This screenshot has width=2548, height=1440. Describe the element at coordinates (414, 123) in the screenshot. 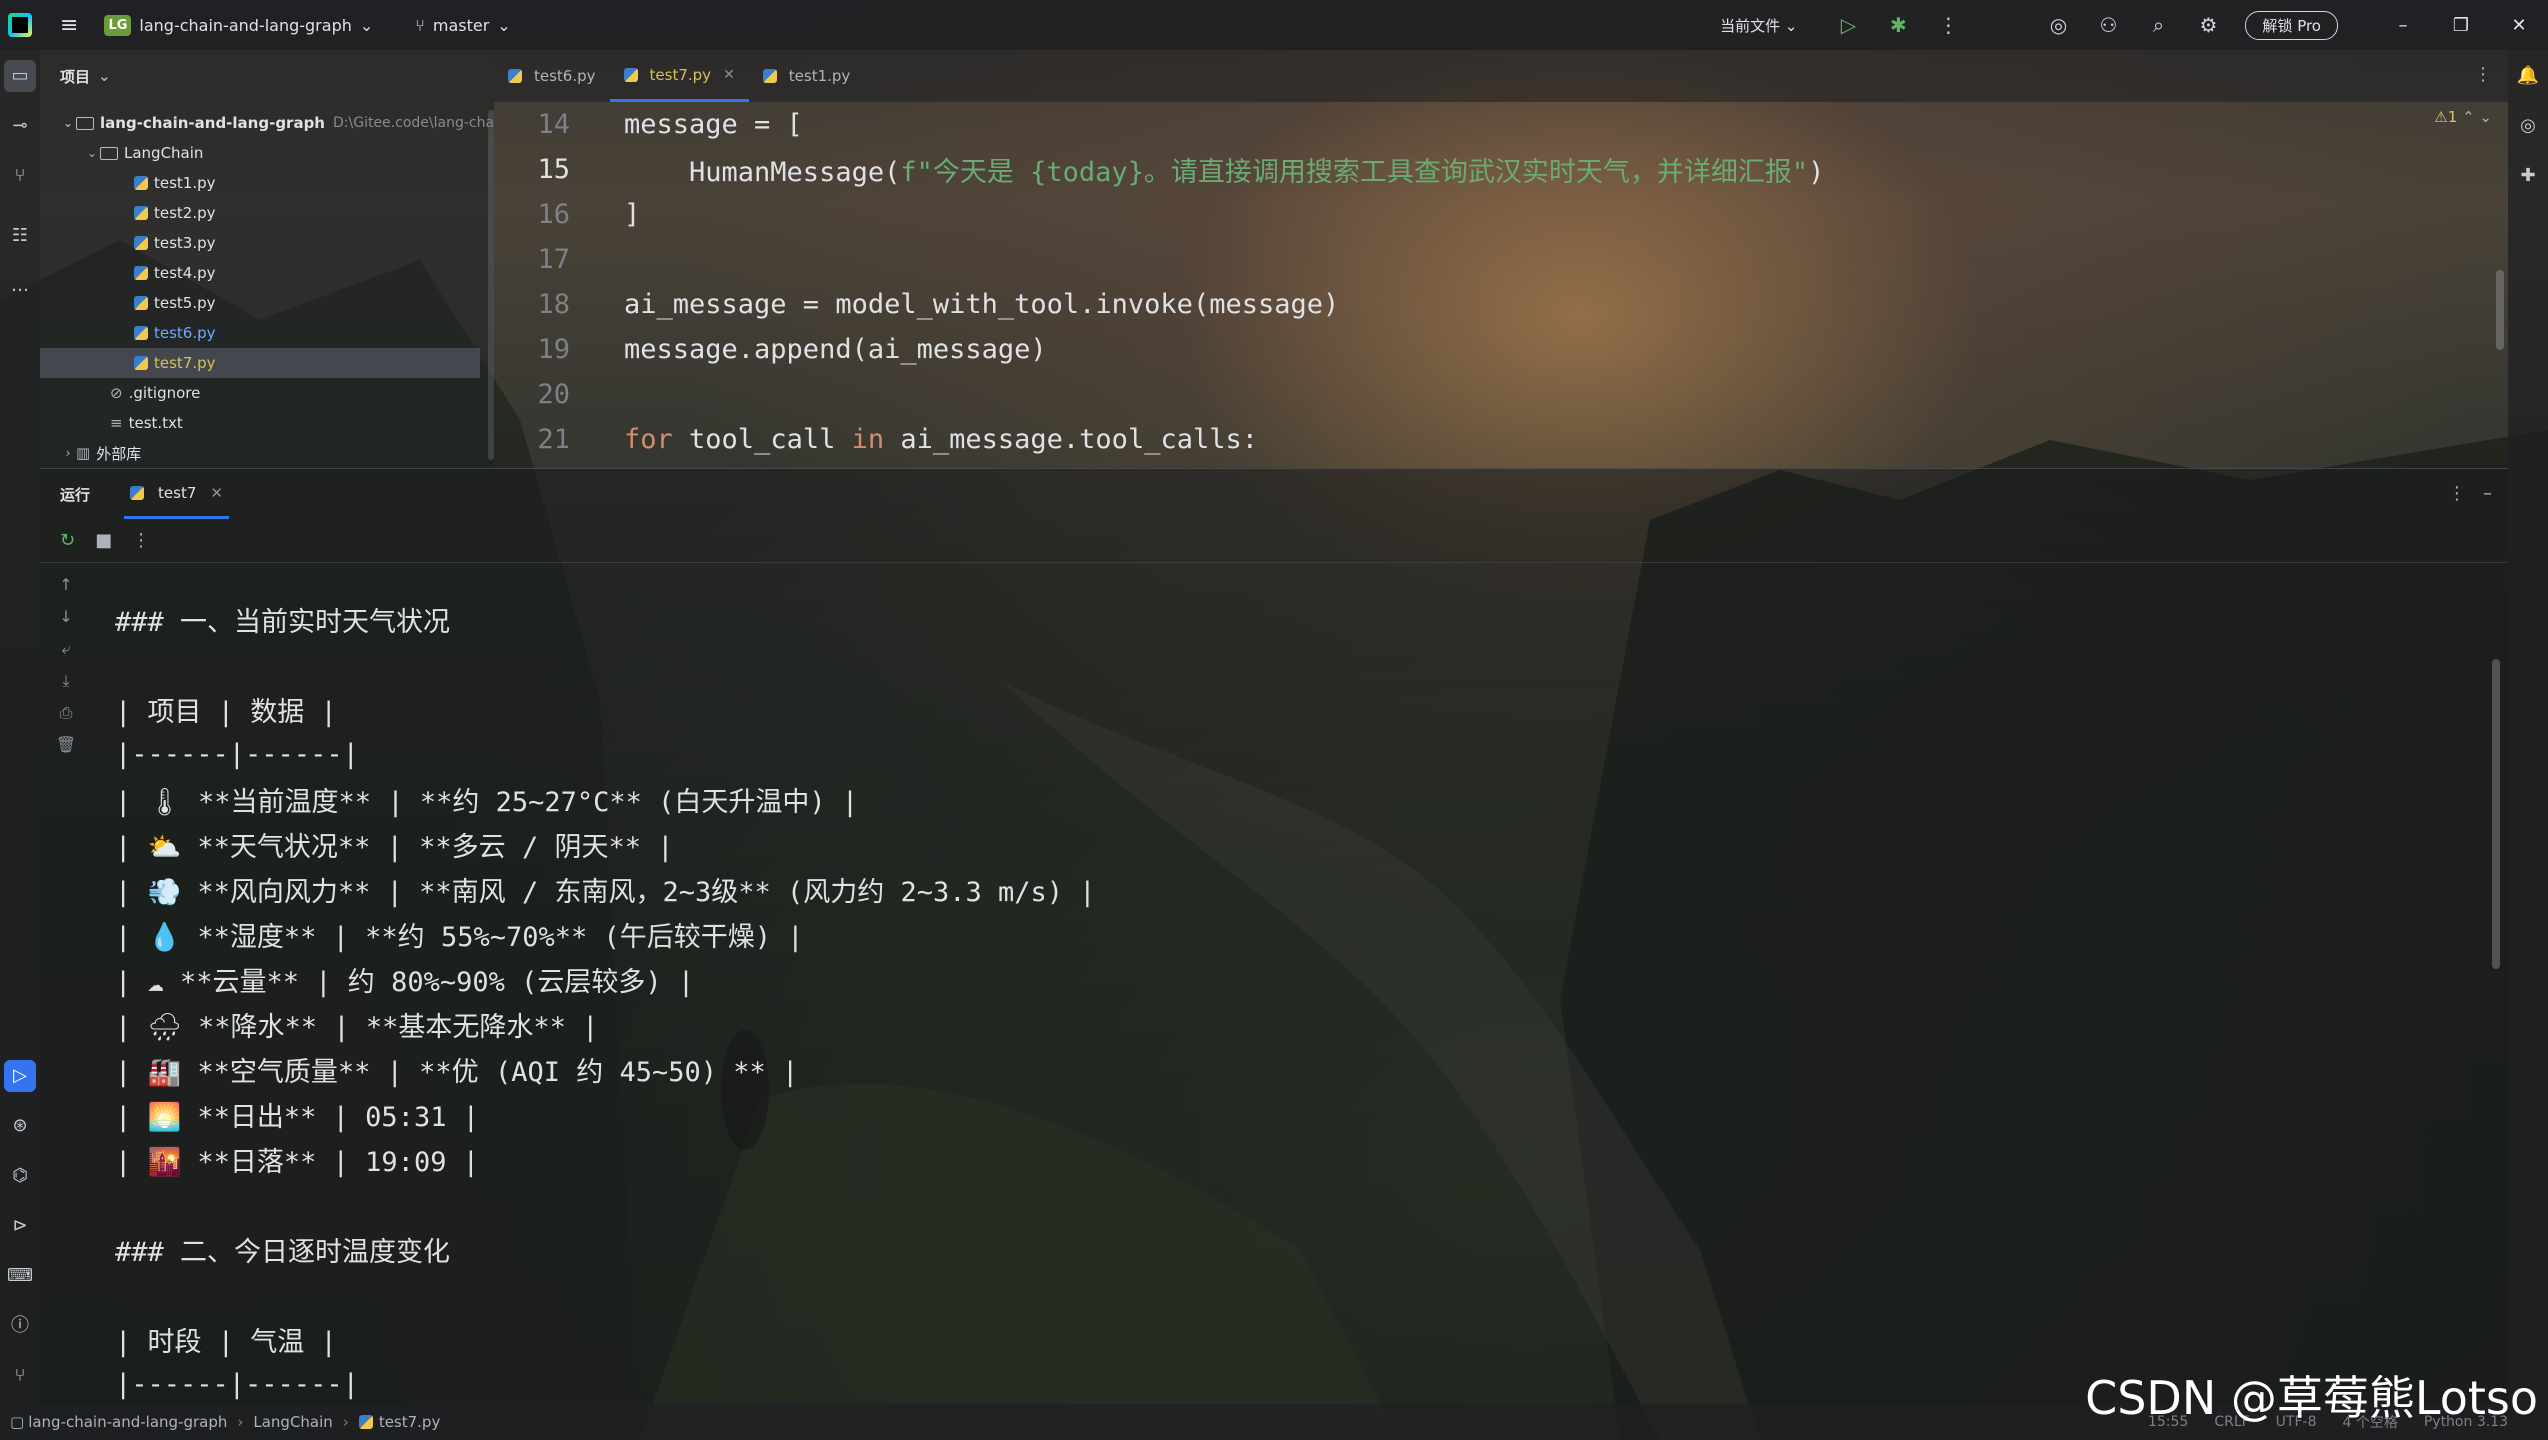

I see `root-path: D:\Gitee.code\lang-cha` at that location.